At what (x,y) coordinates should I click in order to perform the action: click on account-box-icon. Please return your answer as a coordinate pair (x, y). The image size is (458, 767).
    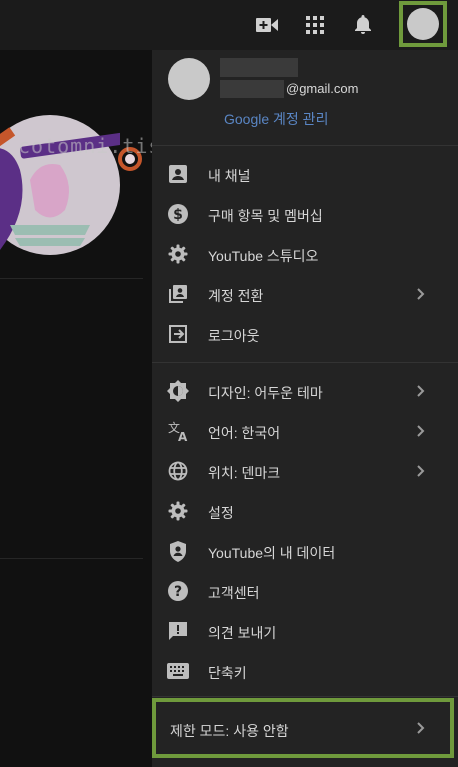
    Looking at the image, I should click on (178, 174).